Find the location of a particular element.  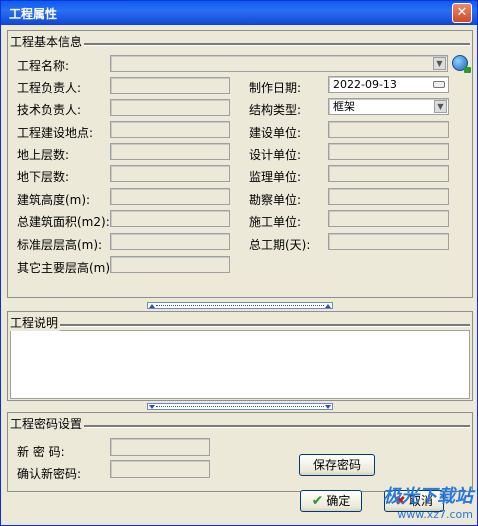

location-input is located at coordinates (170, 129).